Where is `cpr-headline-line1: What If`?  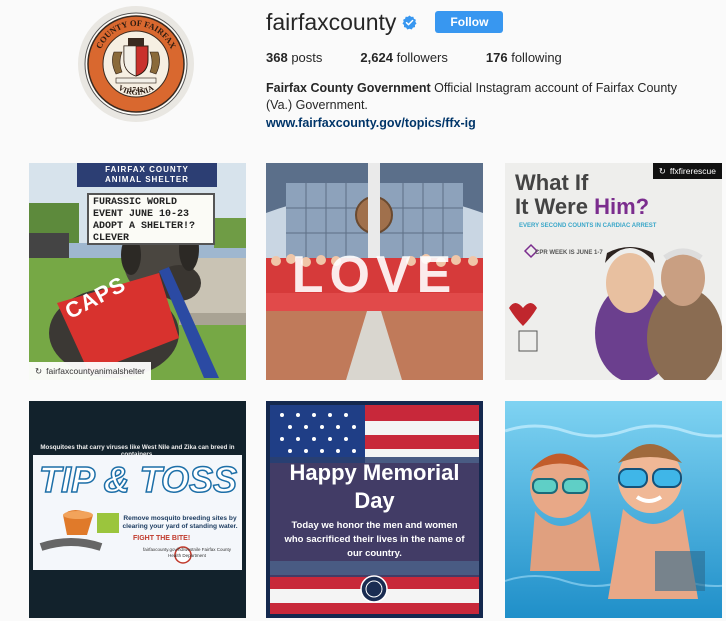 cpr-headline-line1: What If is located at coordinates (552, 182).